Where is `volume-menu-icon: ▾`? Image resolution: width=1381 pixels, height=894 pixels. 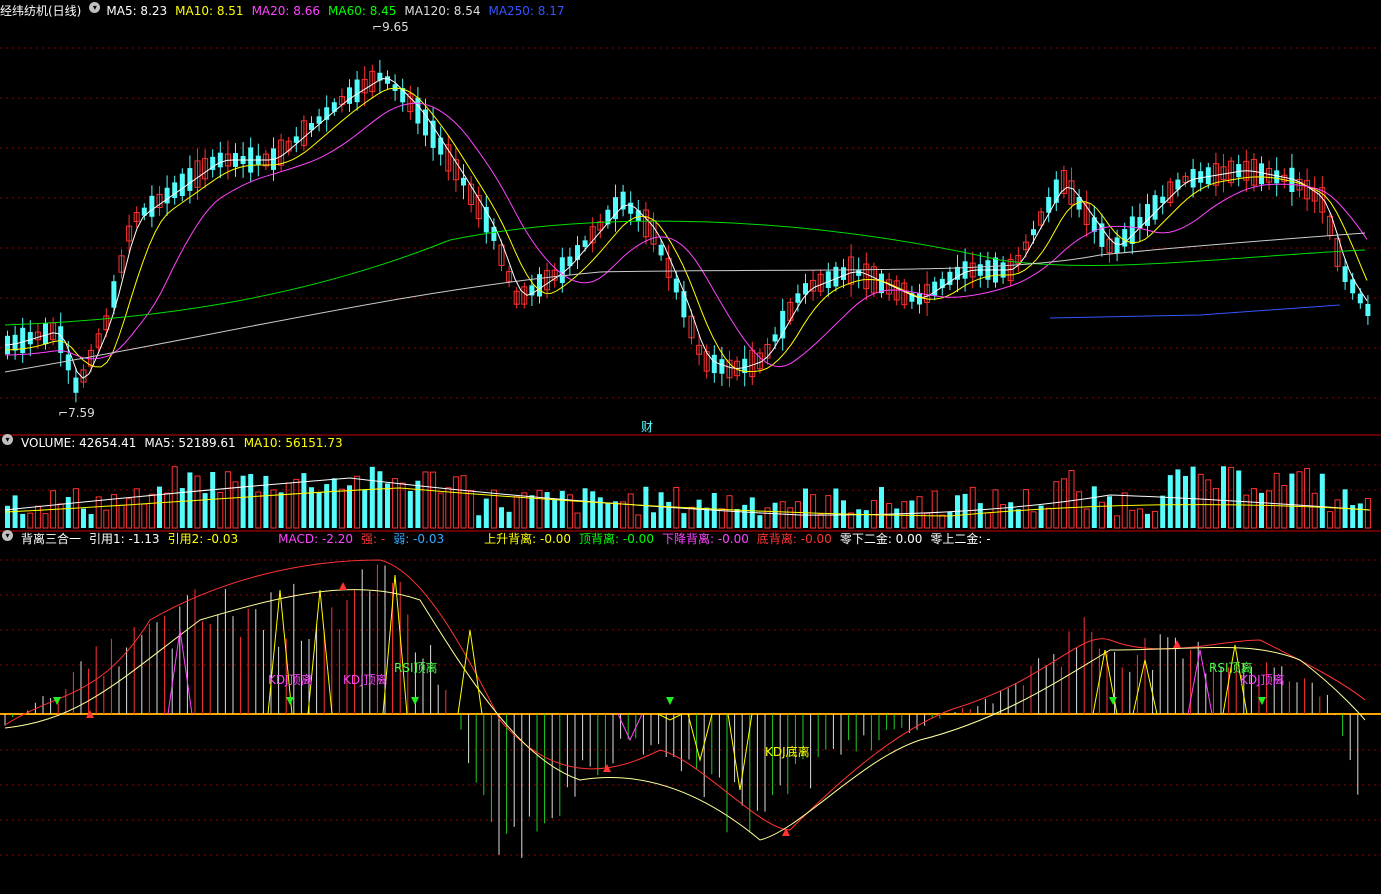 volume-menu-icon: ▾ is located at coordinates (7, 439).